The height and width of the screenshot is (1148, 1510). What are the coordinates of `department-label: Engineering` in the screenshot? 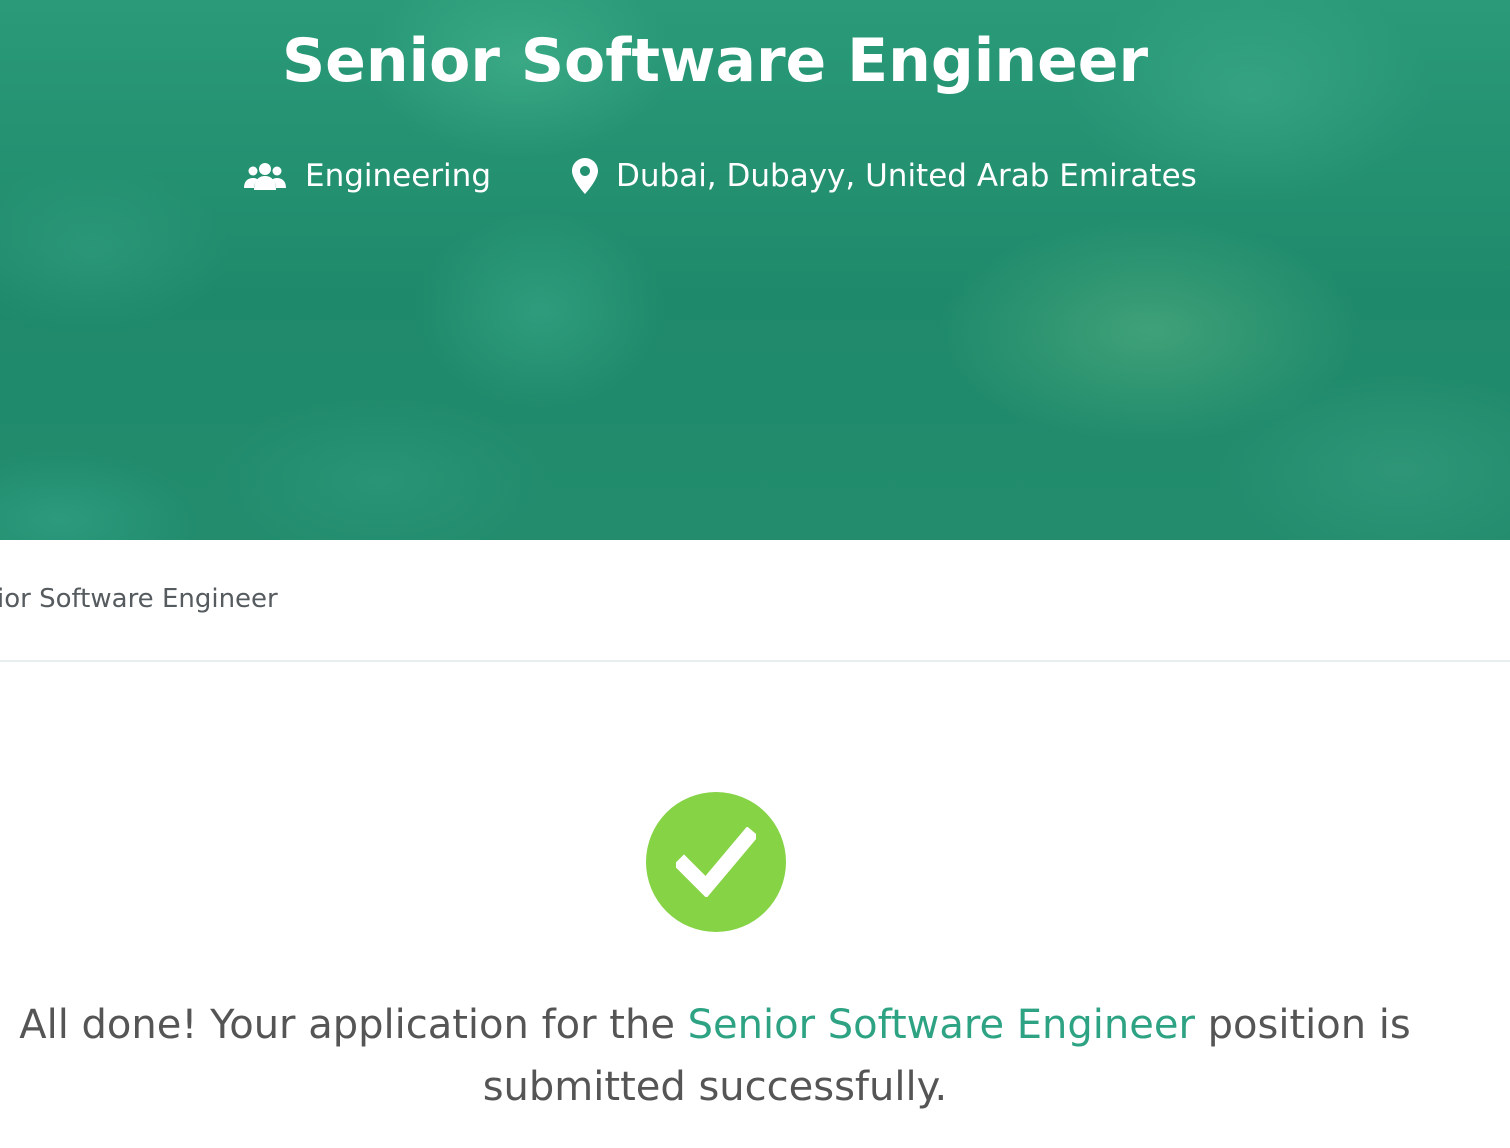 It's located at (398, 176).